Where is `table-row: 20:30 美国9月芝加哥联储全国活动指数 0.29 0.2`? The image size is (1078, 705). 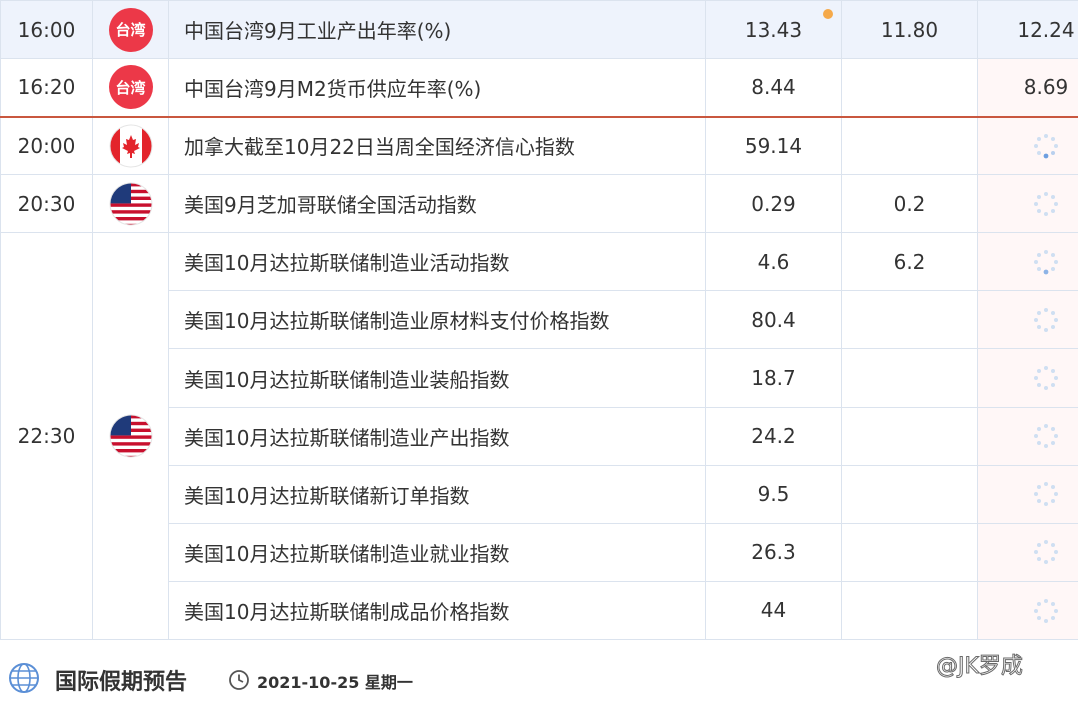
table-row: 20:30 美国9月芝加哥联储全国活动指数 0.29 0.2 is located at coordinates (539, 204).